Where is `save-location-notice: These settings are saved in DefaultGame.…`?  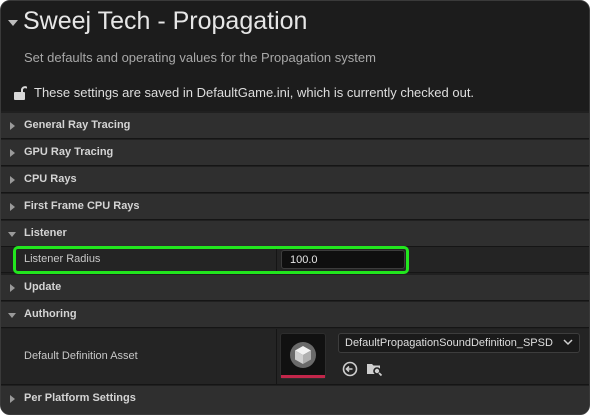
save-location-notice: These settings are saved in DefaultGame.… is located at coordinates (254, 92).